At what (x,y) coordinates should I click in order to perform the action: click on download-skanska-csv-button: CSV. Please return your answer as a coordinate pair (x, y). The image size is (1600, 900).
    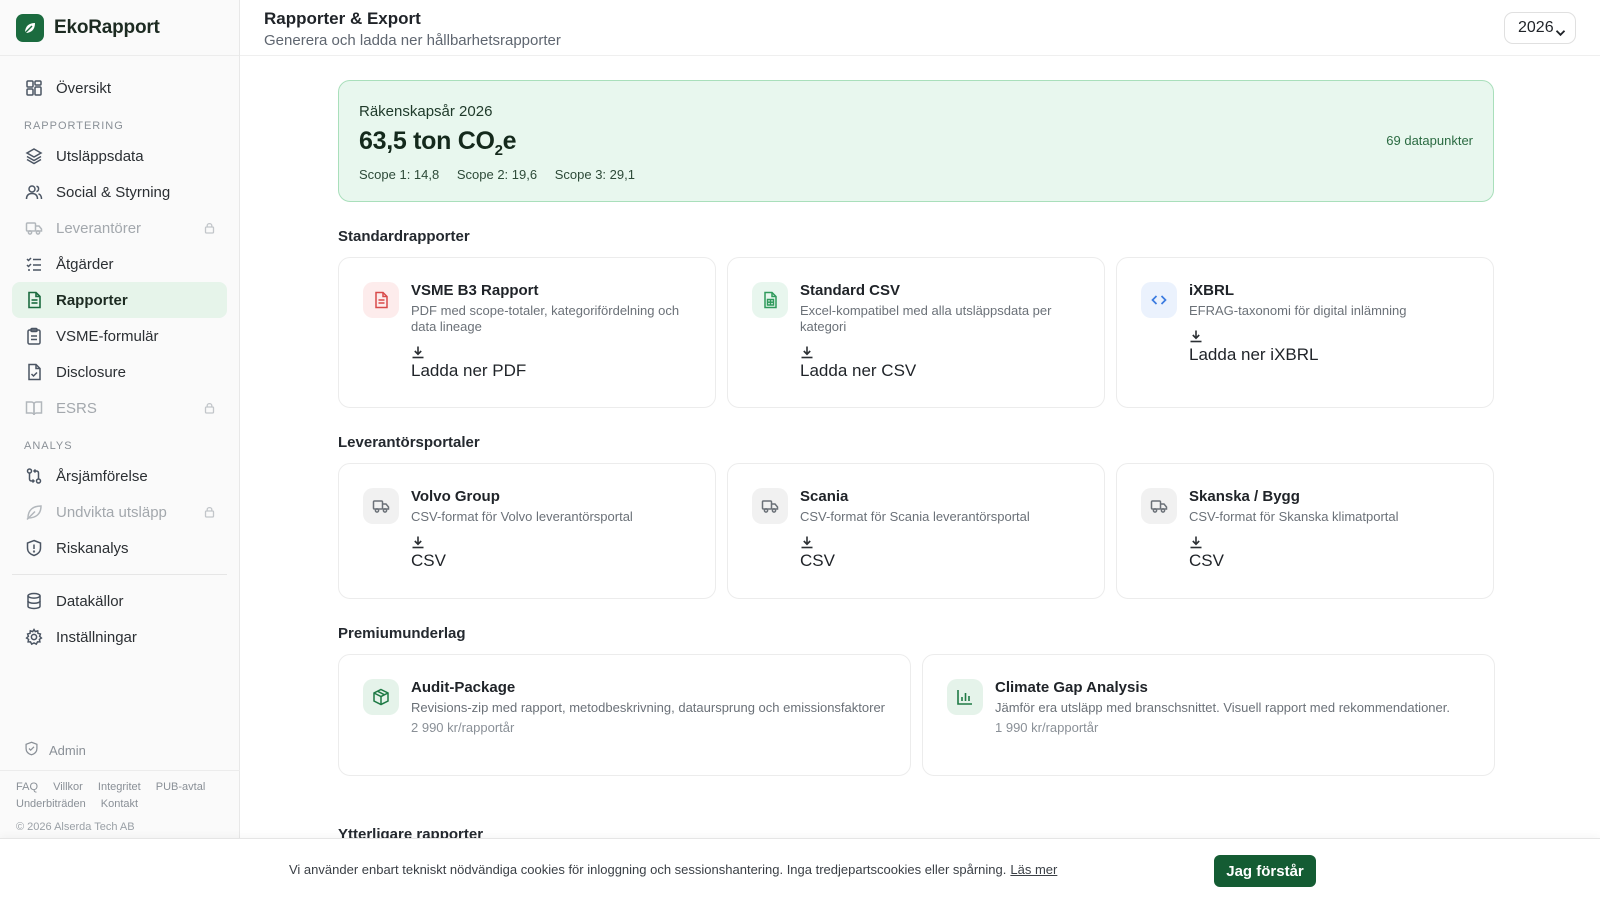
    Looking at the image, I should click on (1206, 553).